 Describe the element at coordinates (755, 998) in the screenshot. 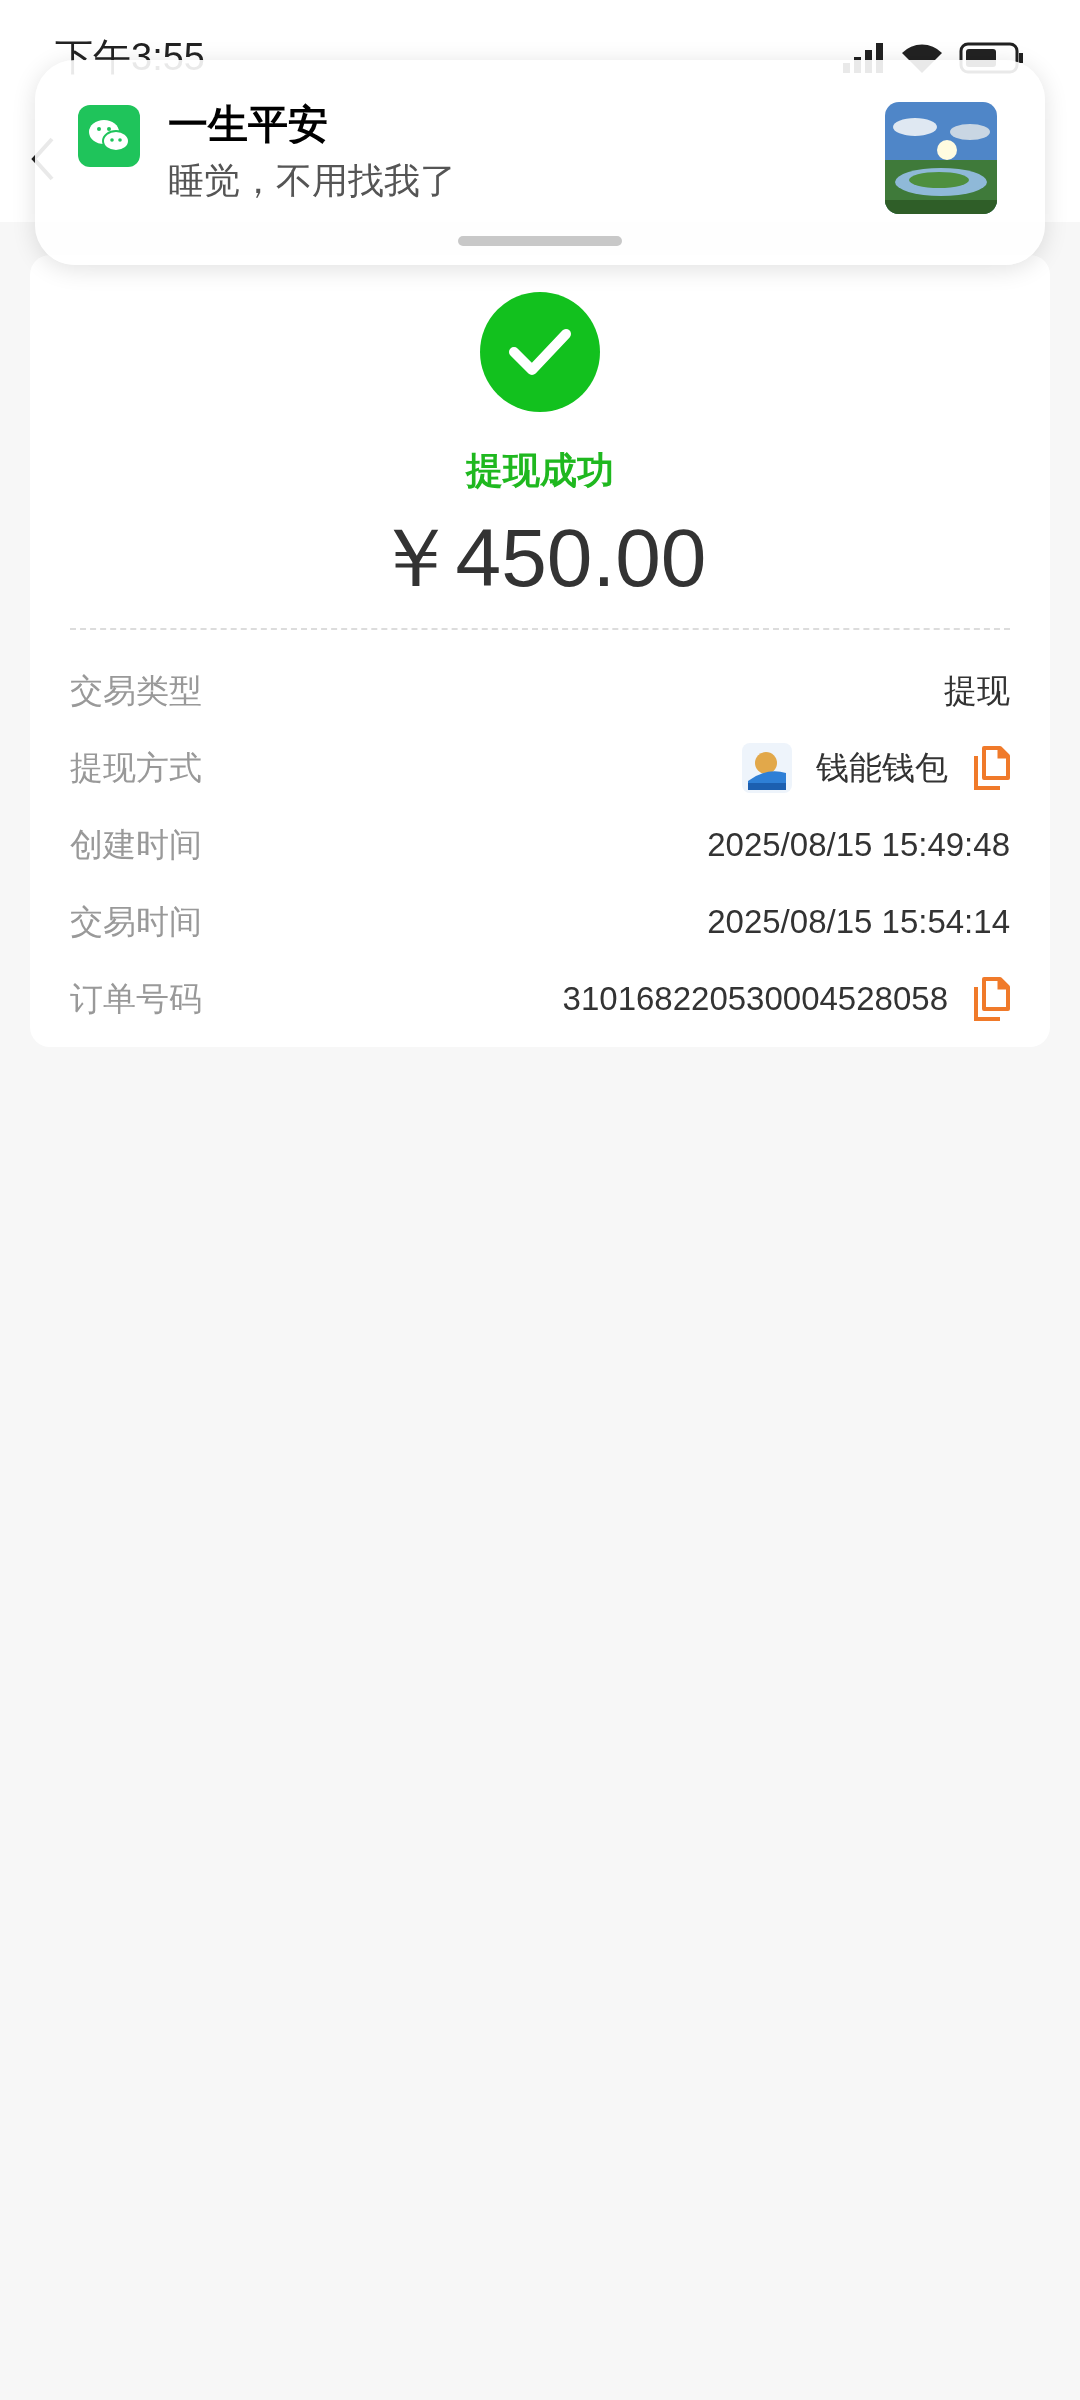

I see `detail-value: 310168220530004528058` at that location.